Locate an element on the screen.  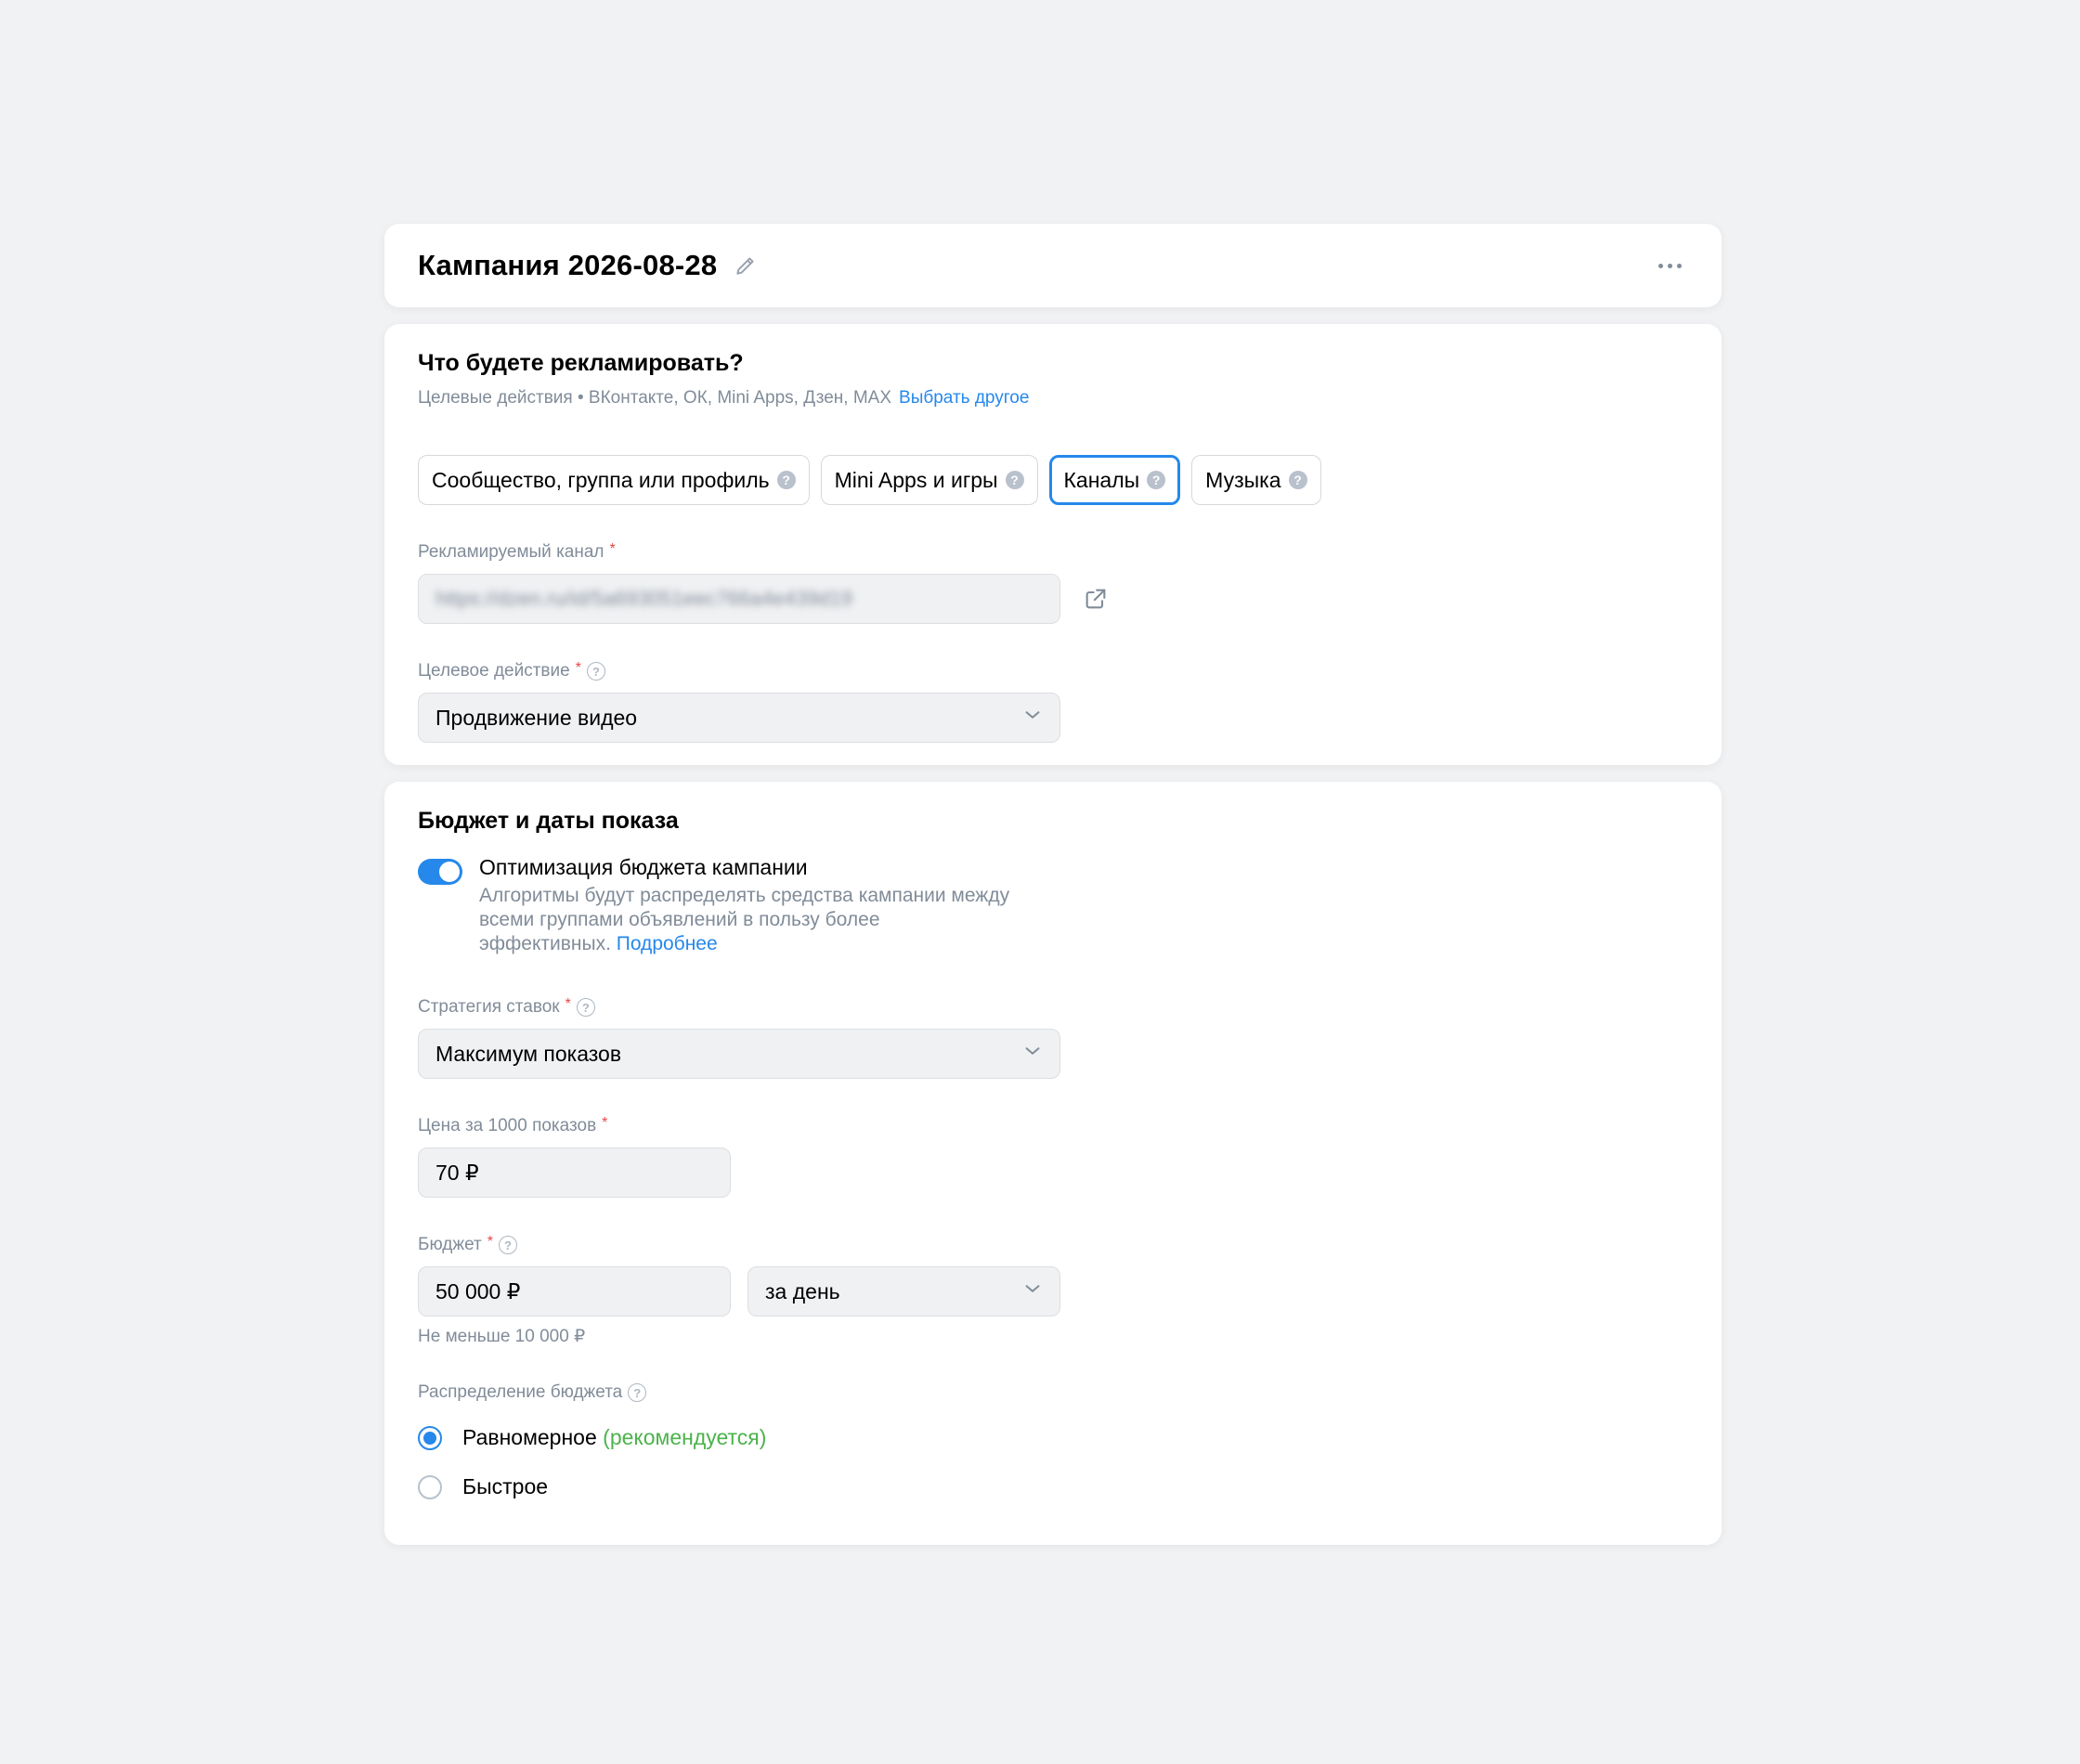
budget-field-label: Бюджет * ? is located at coordinates (1053, 1244).